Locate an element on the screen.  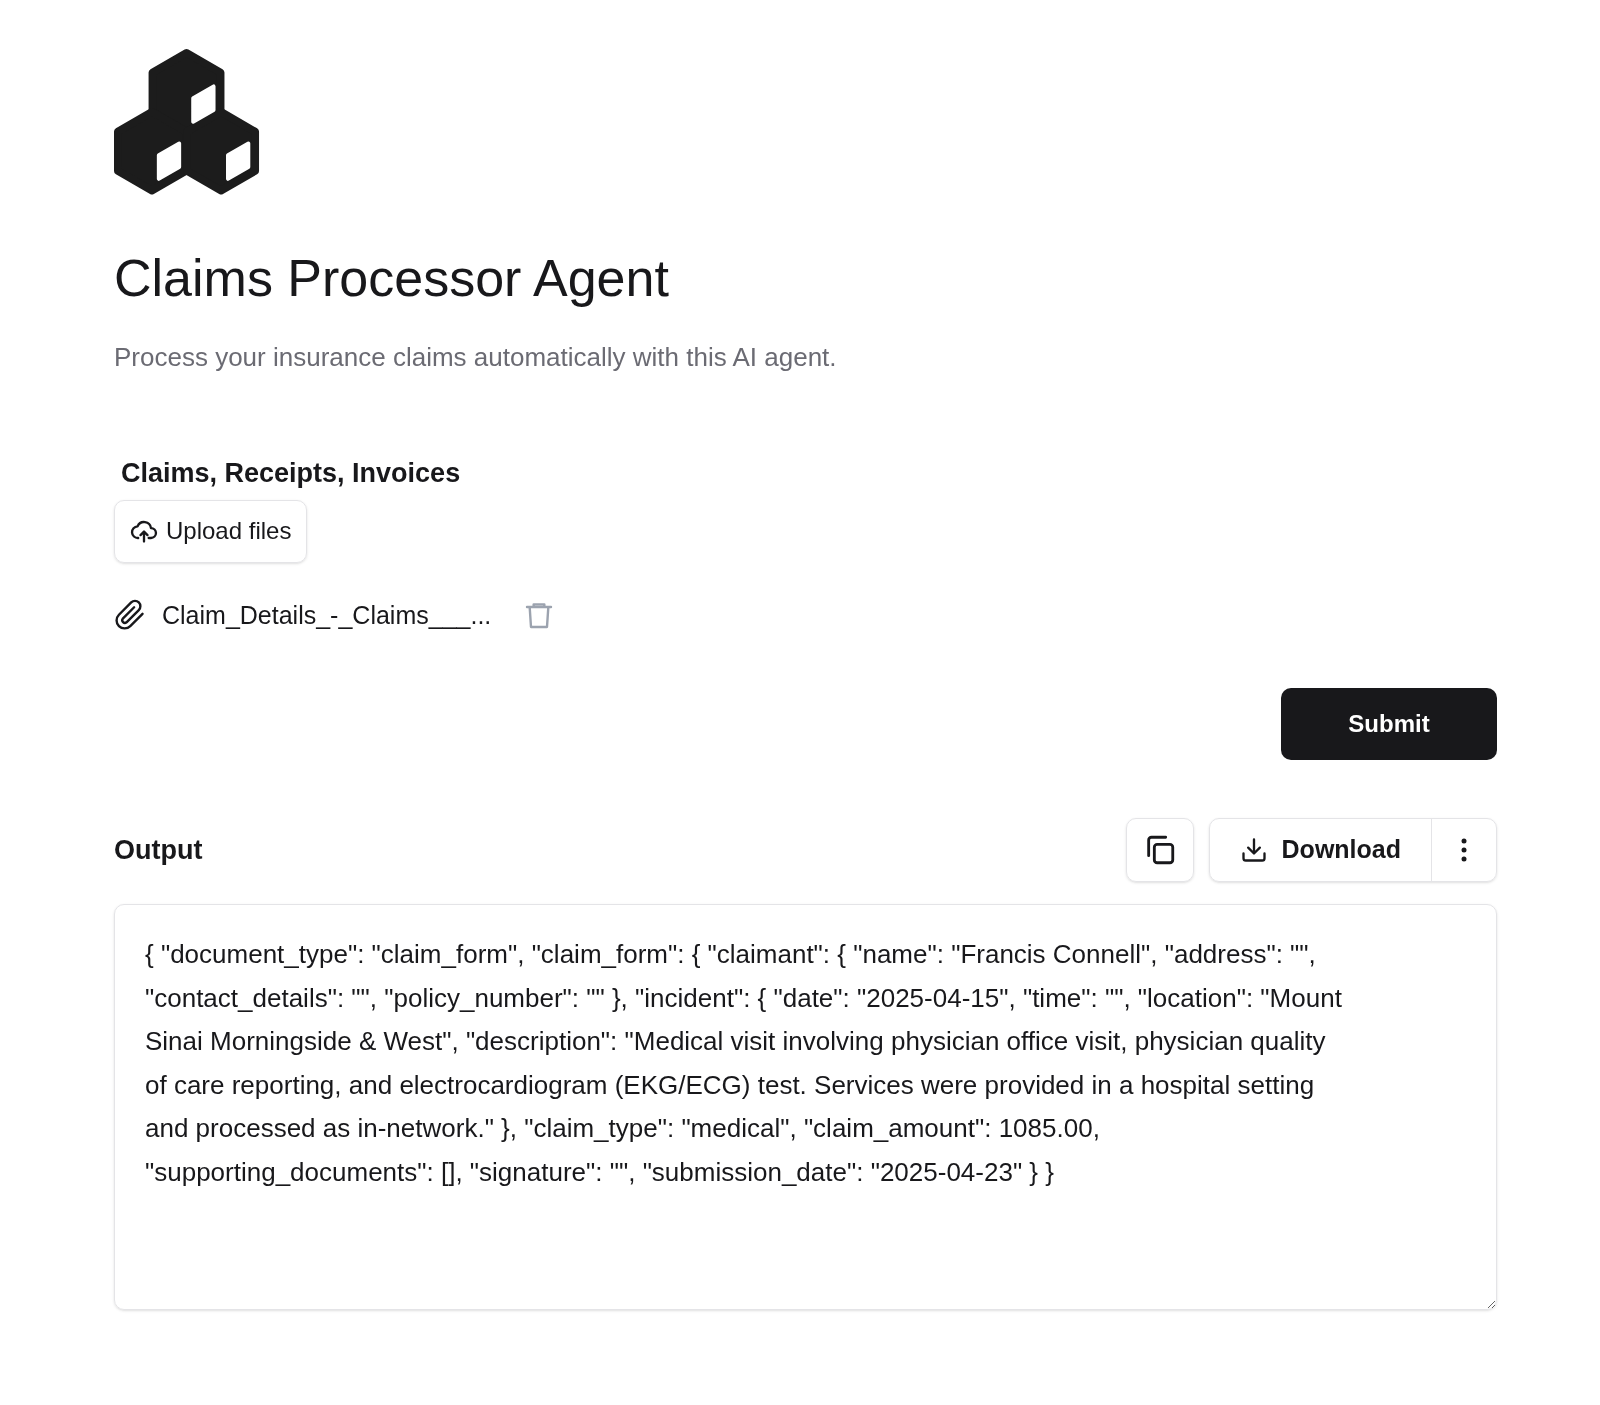
page-title: Claims Processor Agent is located at coordinates (391, 278).